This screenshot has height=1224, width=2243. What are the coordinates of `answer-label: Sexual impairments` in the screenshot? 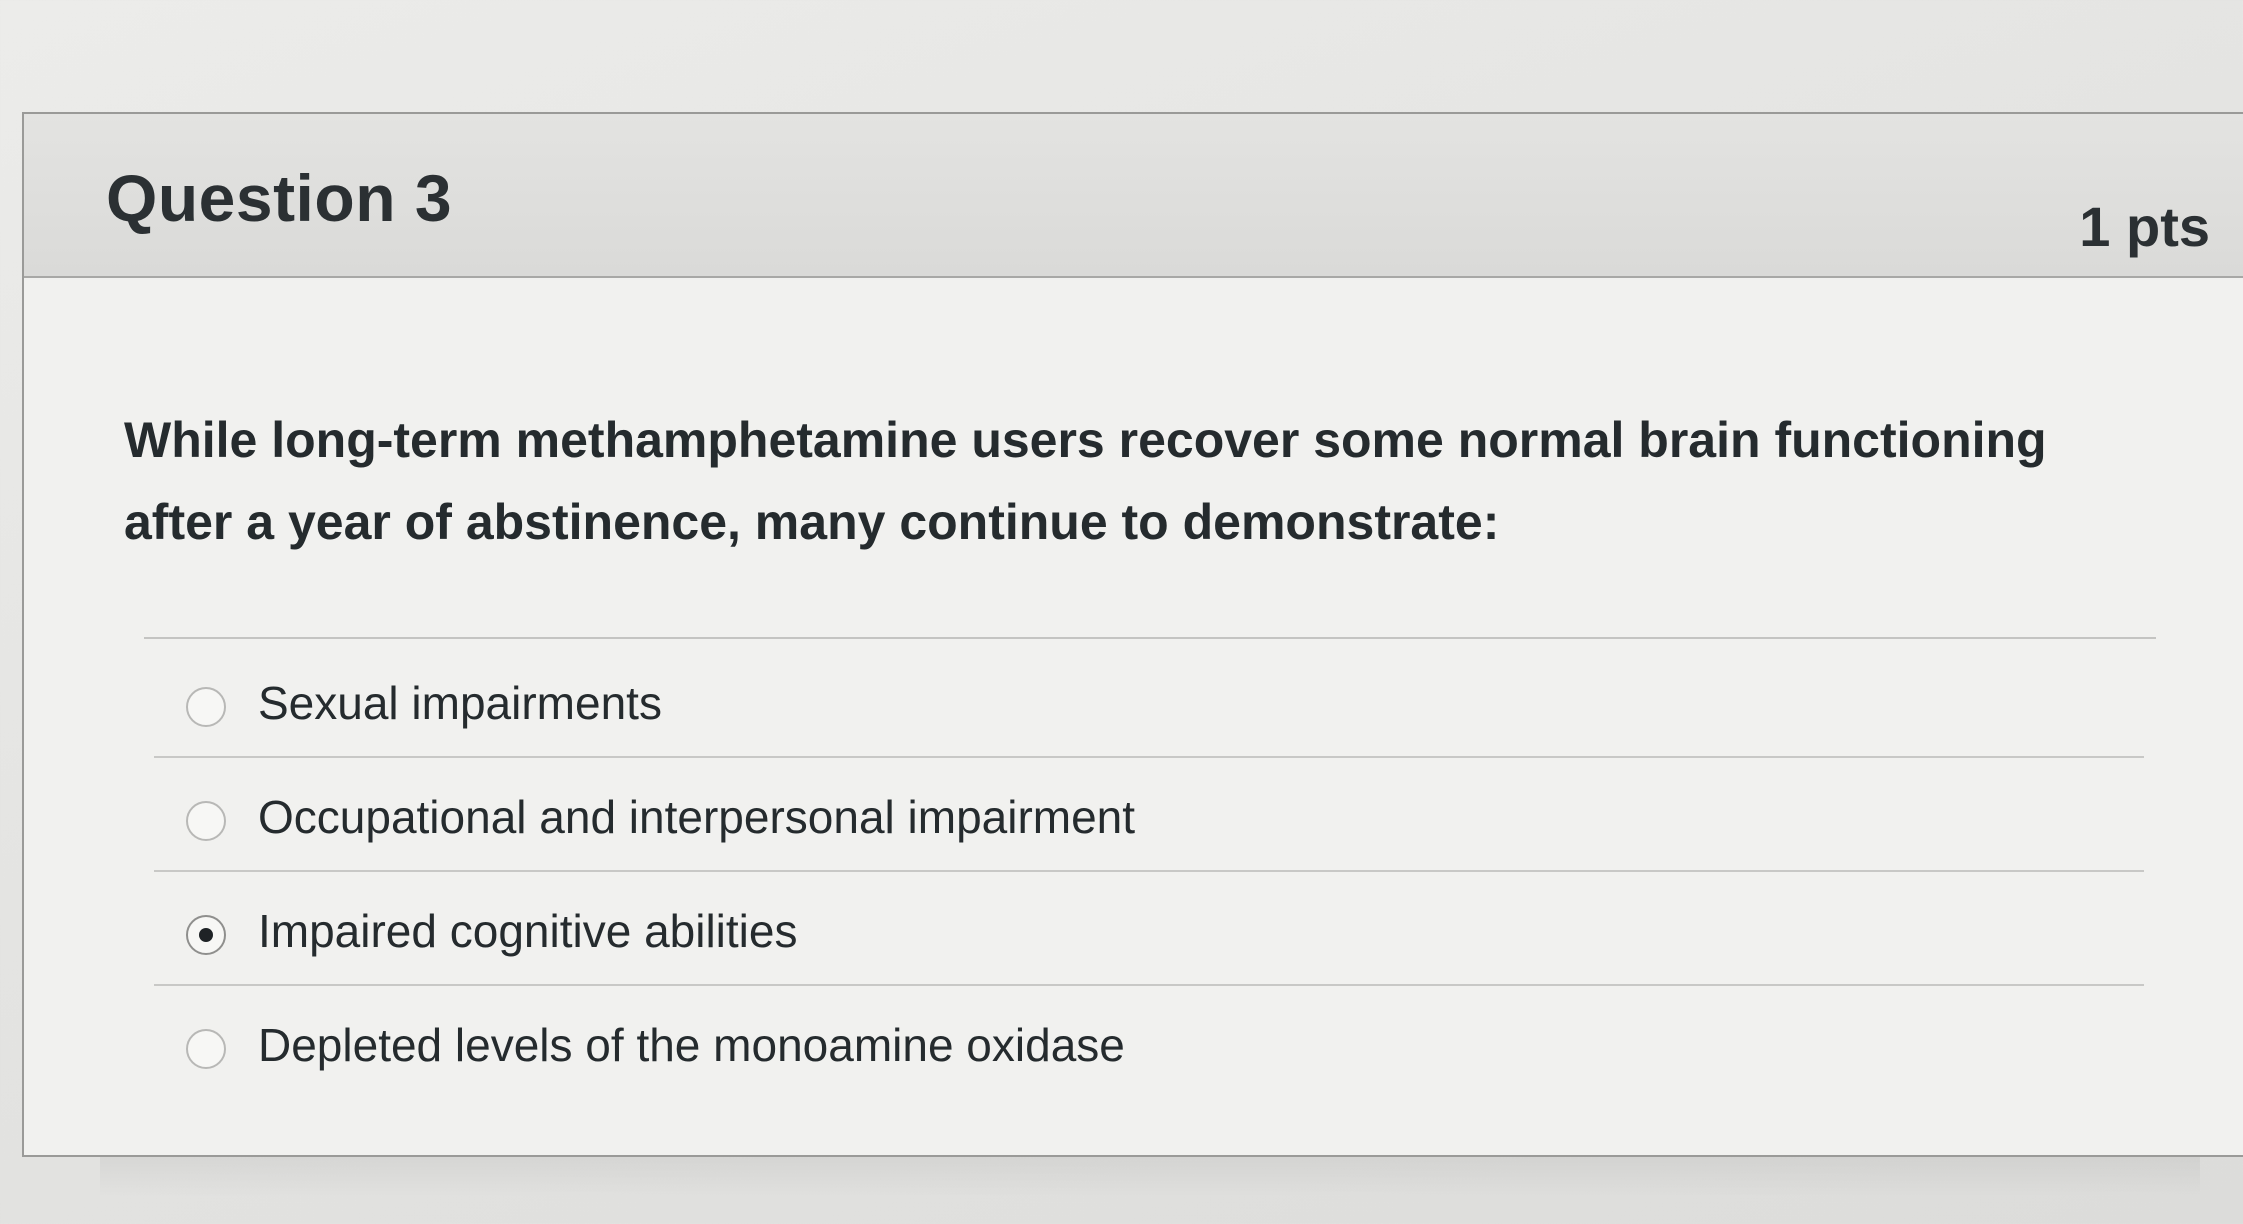 It's located at (460, 703).